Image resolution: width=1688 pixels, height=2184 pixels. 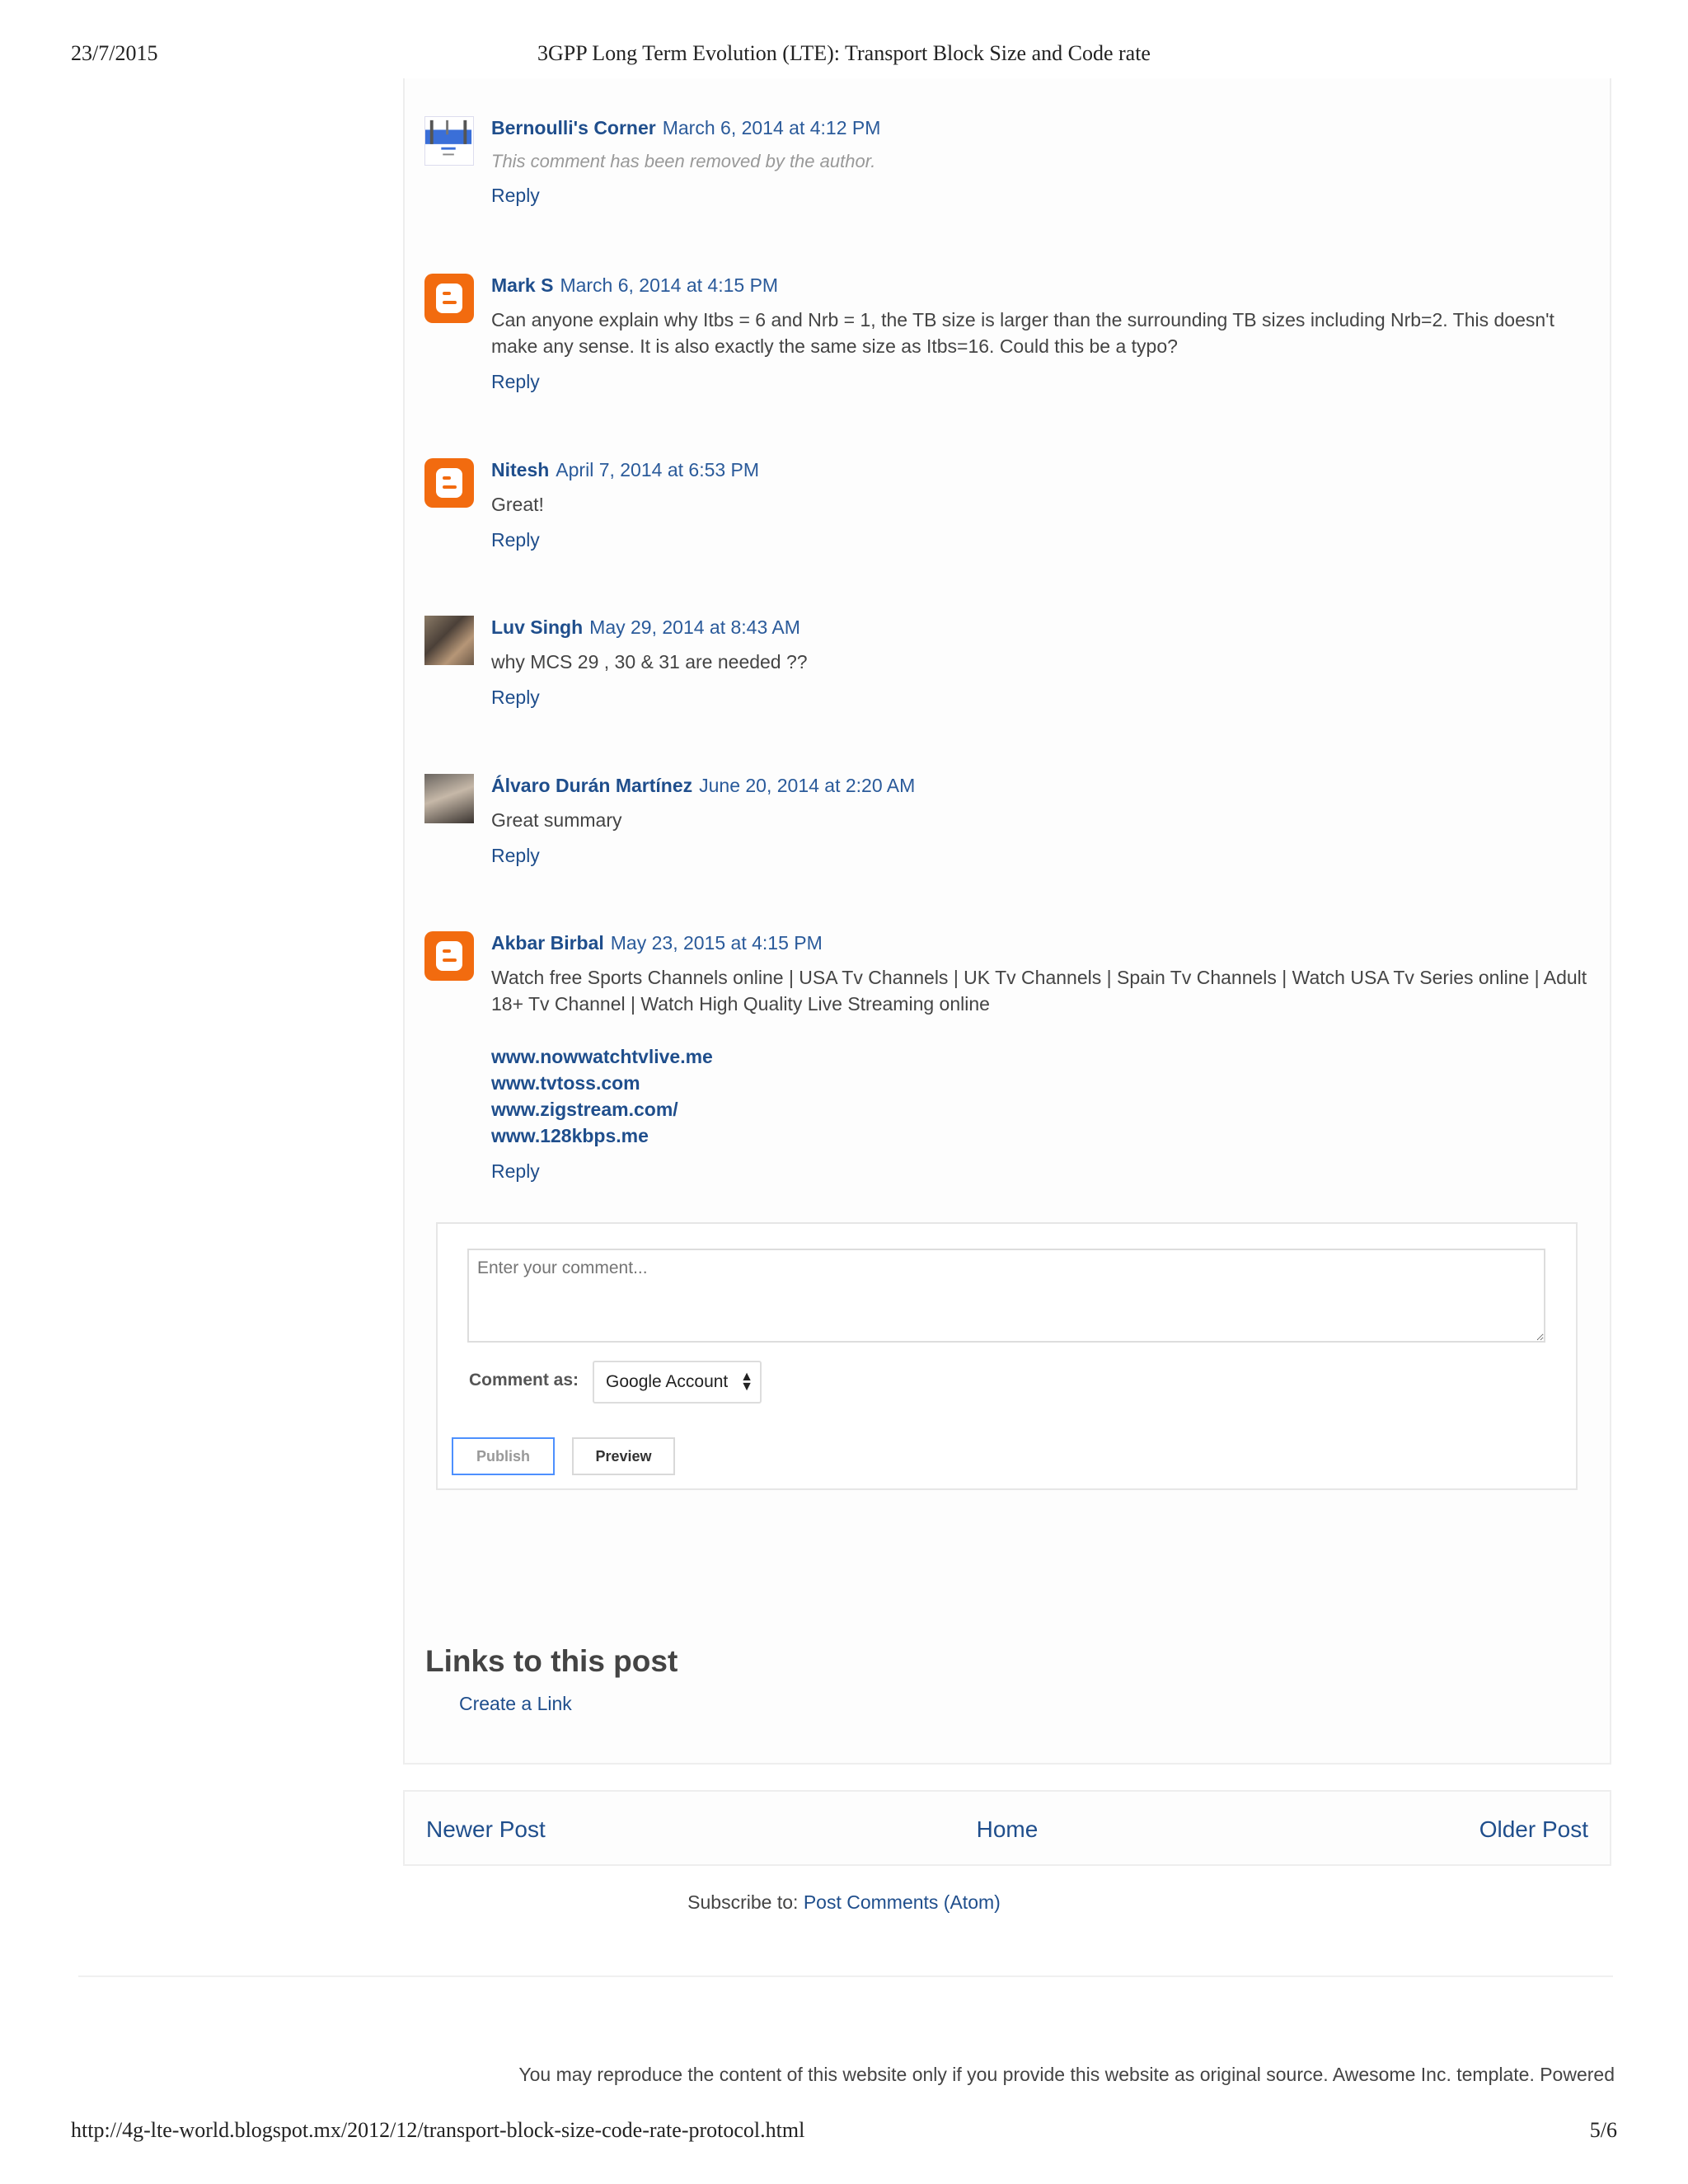 I want to click on comment-link: www.zigstream.com/, so click(x=1043, y=1109).